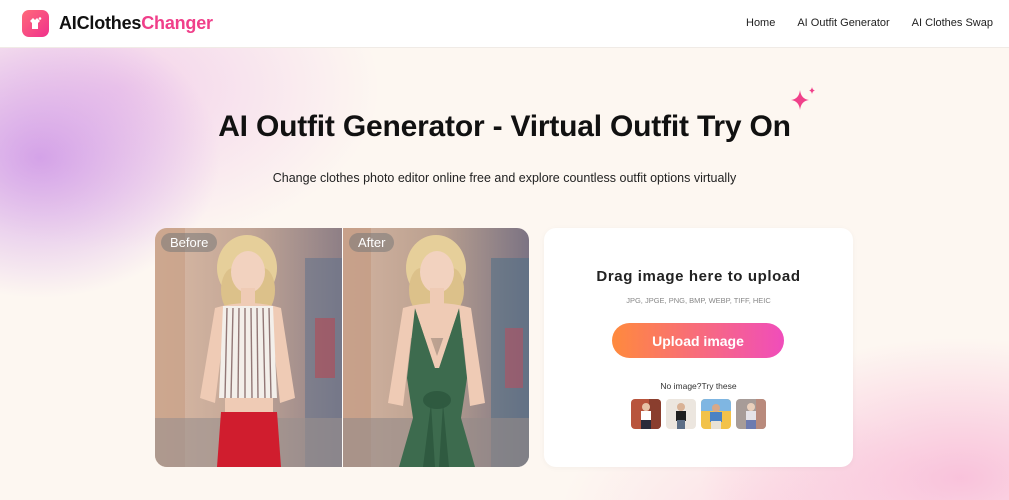 The image size is (1009, 500). What do you see at coordinates (100, 23) in the screenshot?
I see `logo-text-part1: AIClothes` at bounding box center [100, 23].